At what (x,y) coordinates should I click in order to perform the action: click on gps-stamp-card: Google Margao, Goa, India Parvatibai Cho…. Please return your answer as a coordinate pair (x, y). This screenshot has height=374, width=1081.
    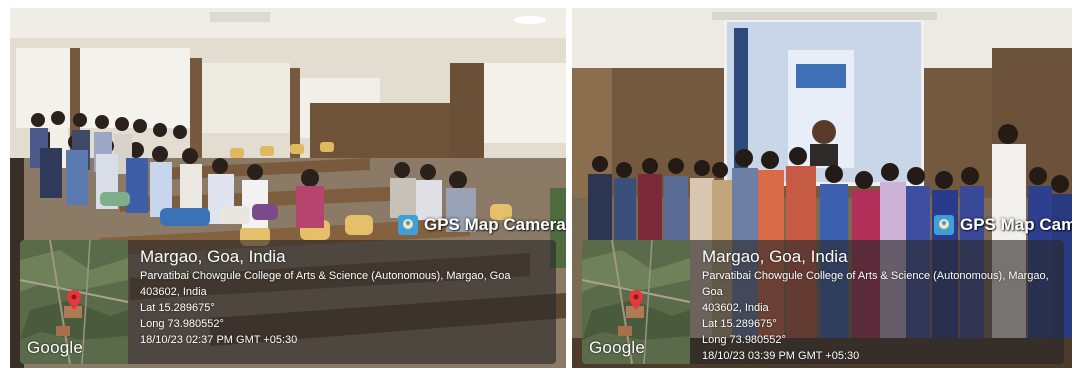
    Looking at the image, I should click on (823, 302).